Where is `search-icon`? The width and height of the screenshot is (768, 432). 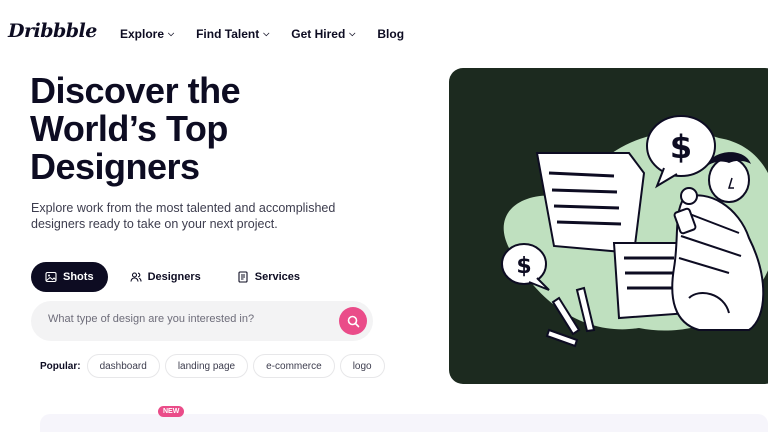 search-icon is located at coordinates (353, 321).